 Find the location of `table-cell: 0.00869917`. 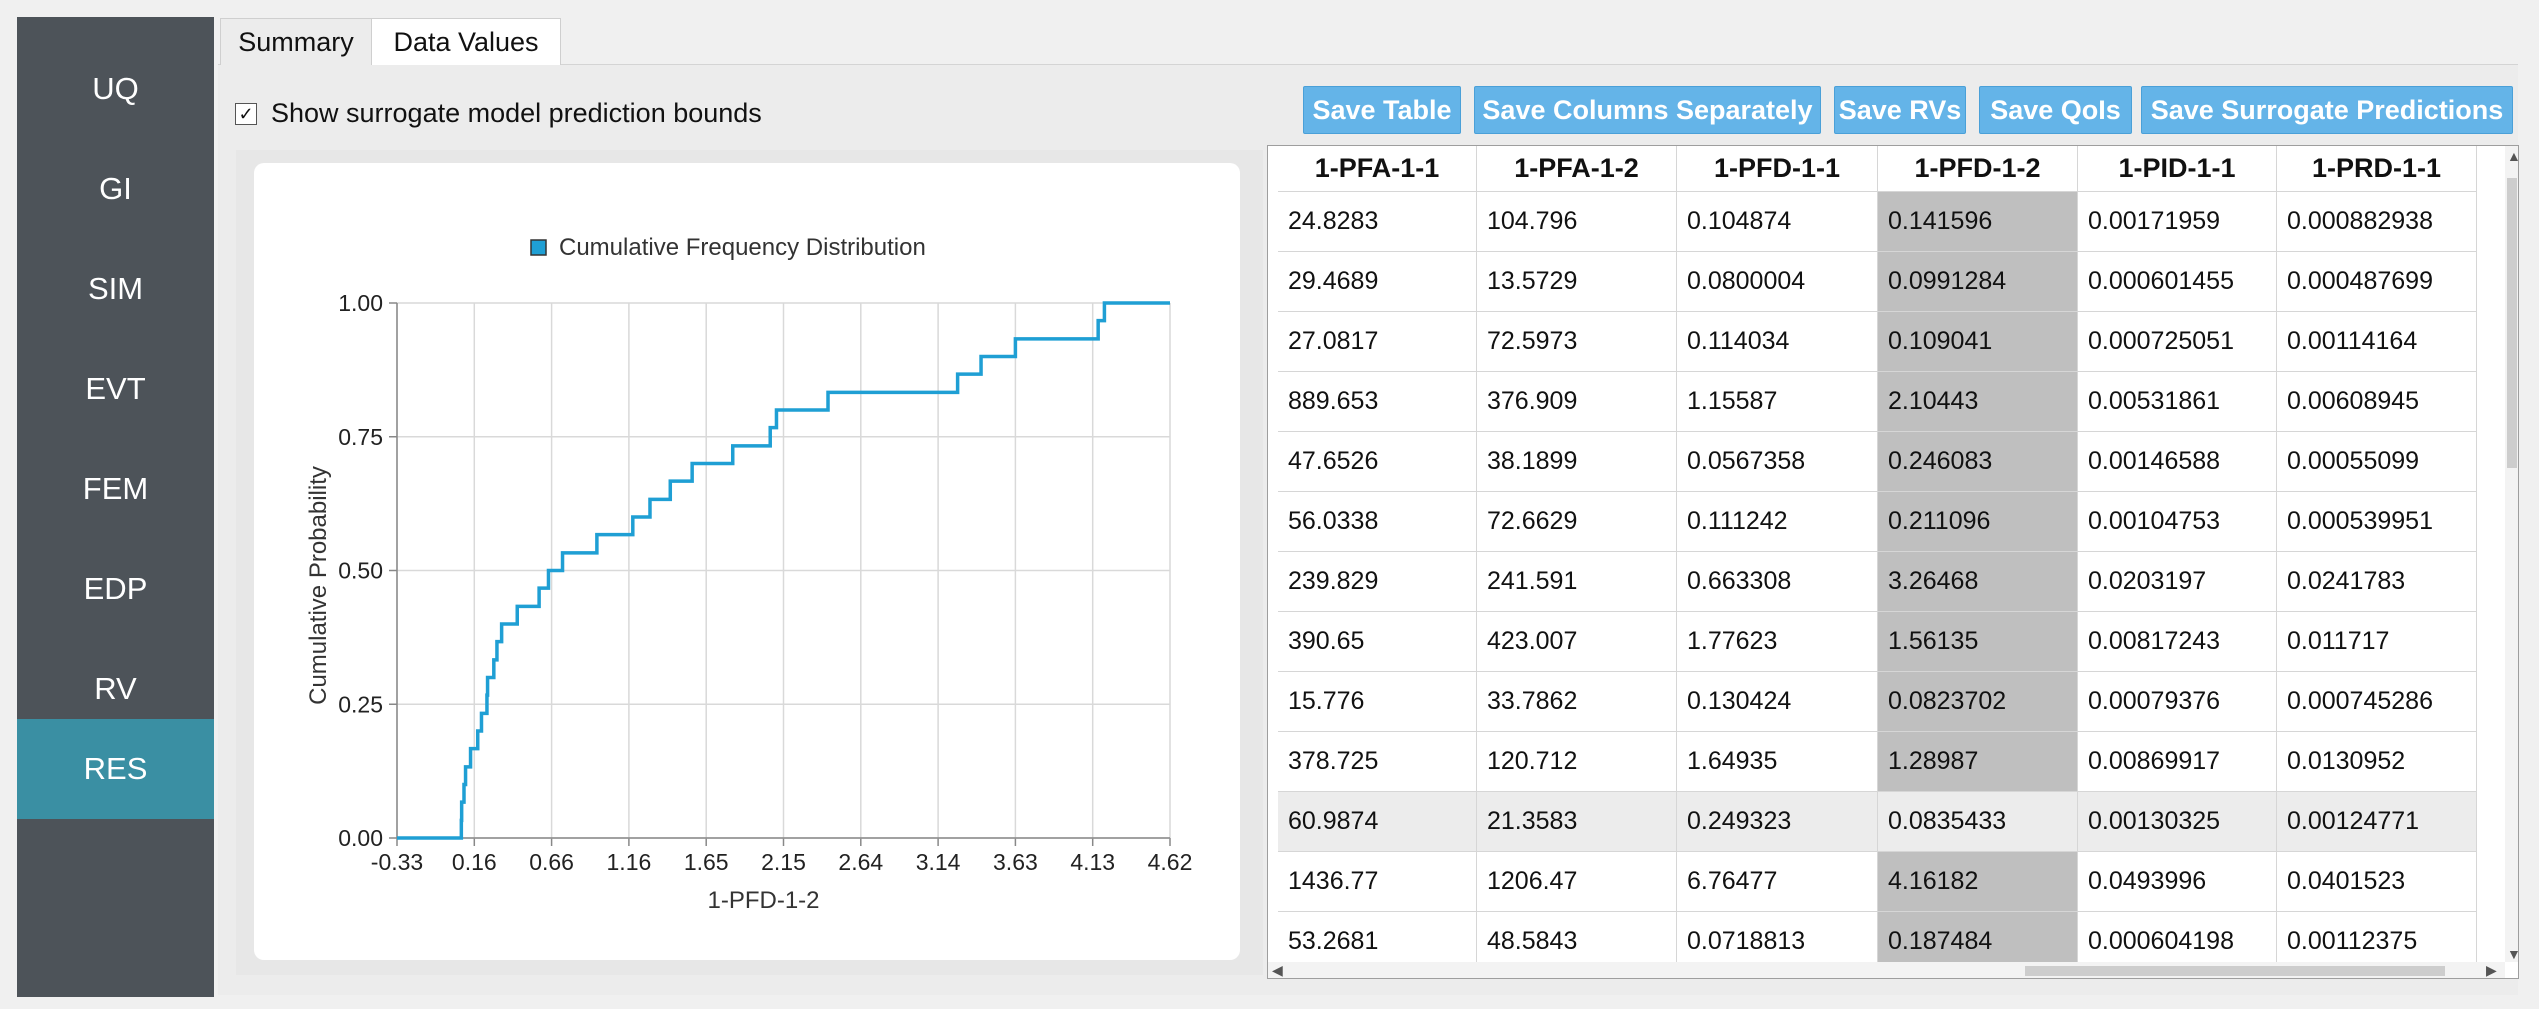

table-cell: 0.00869917 is located at coordinates (2177, 762).